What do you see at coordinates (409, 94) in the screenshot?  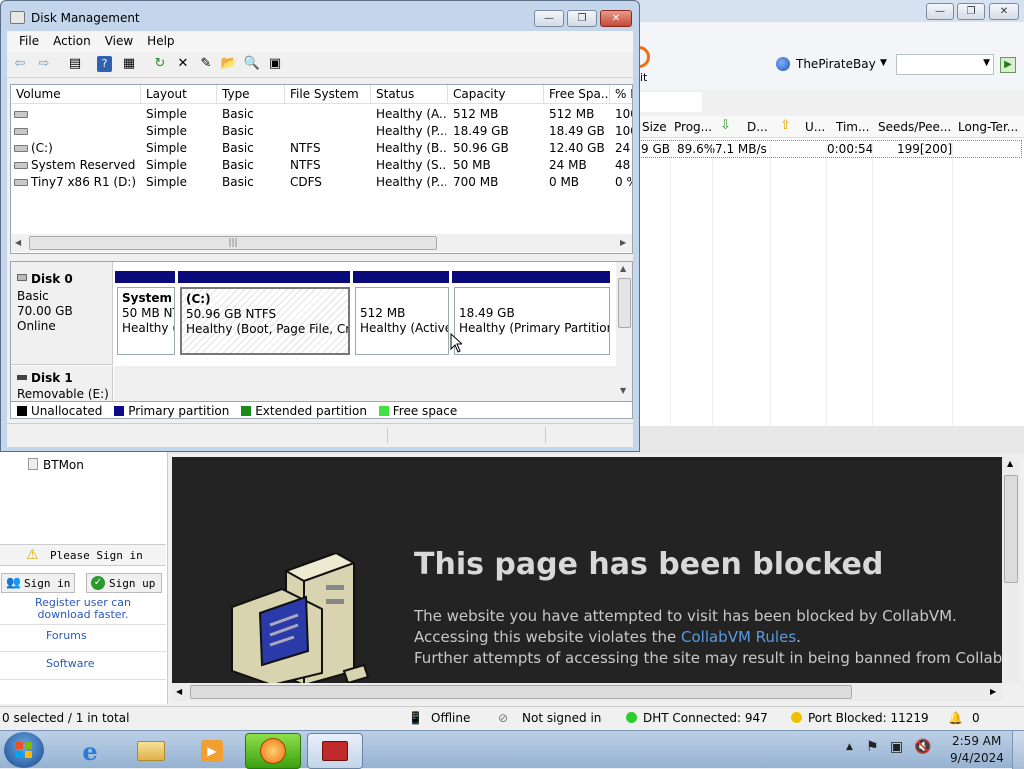 I see `col-status: Status` at bounding box center [409, 94].